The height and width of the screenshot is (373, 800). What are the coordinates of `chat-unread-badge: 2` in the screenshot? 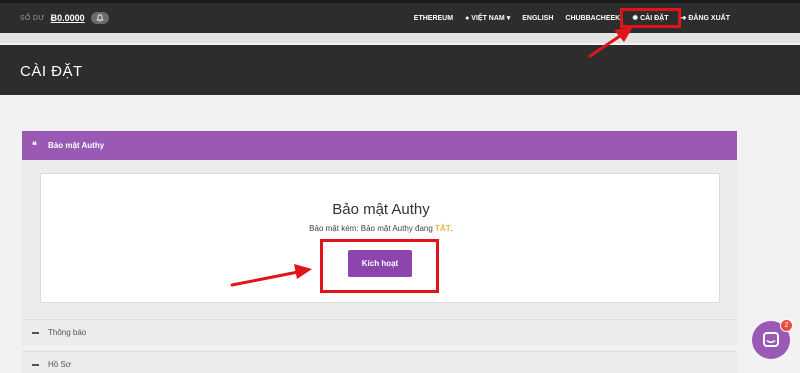 It's located at (786, 325).